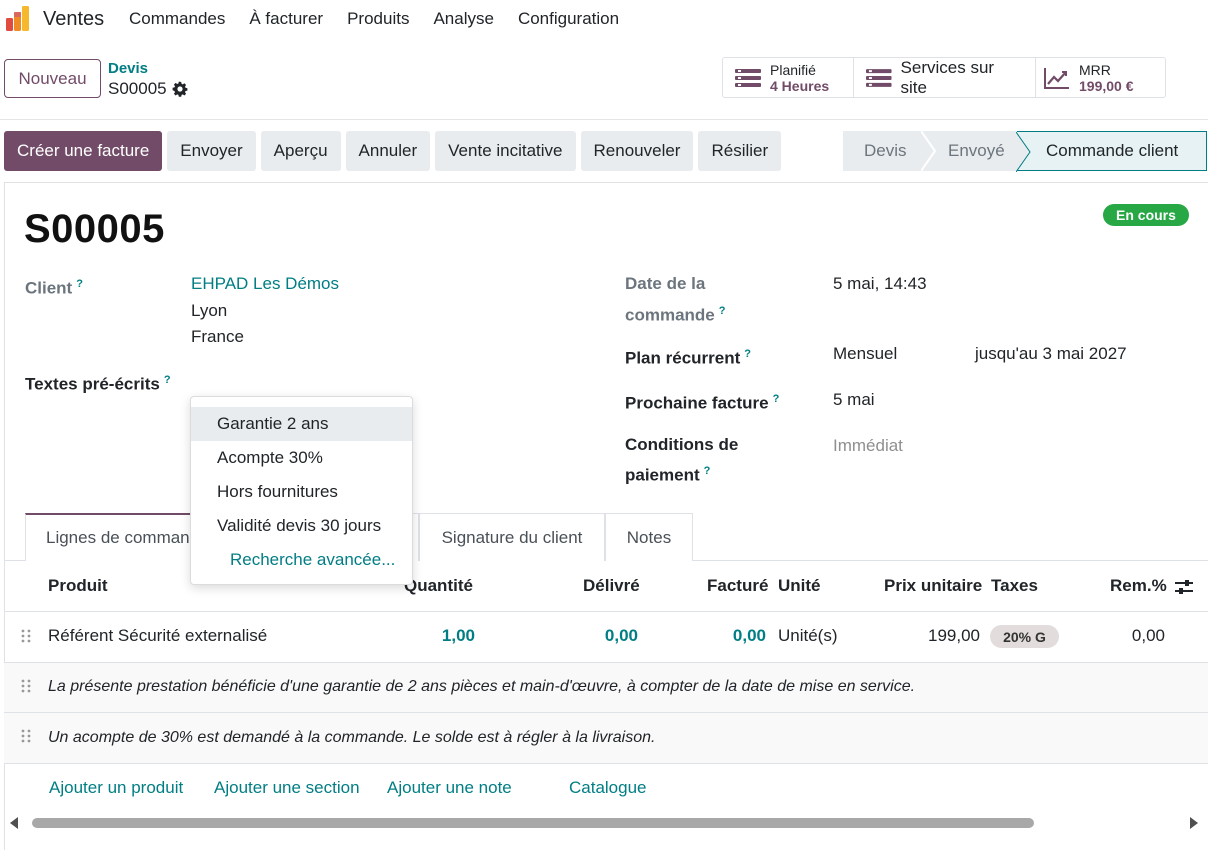  I want to click on mrr-value: 199,00 €, so click(1106, 85).